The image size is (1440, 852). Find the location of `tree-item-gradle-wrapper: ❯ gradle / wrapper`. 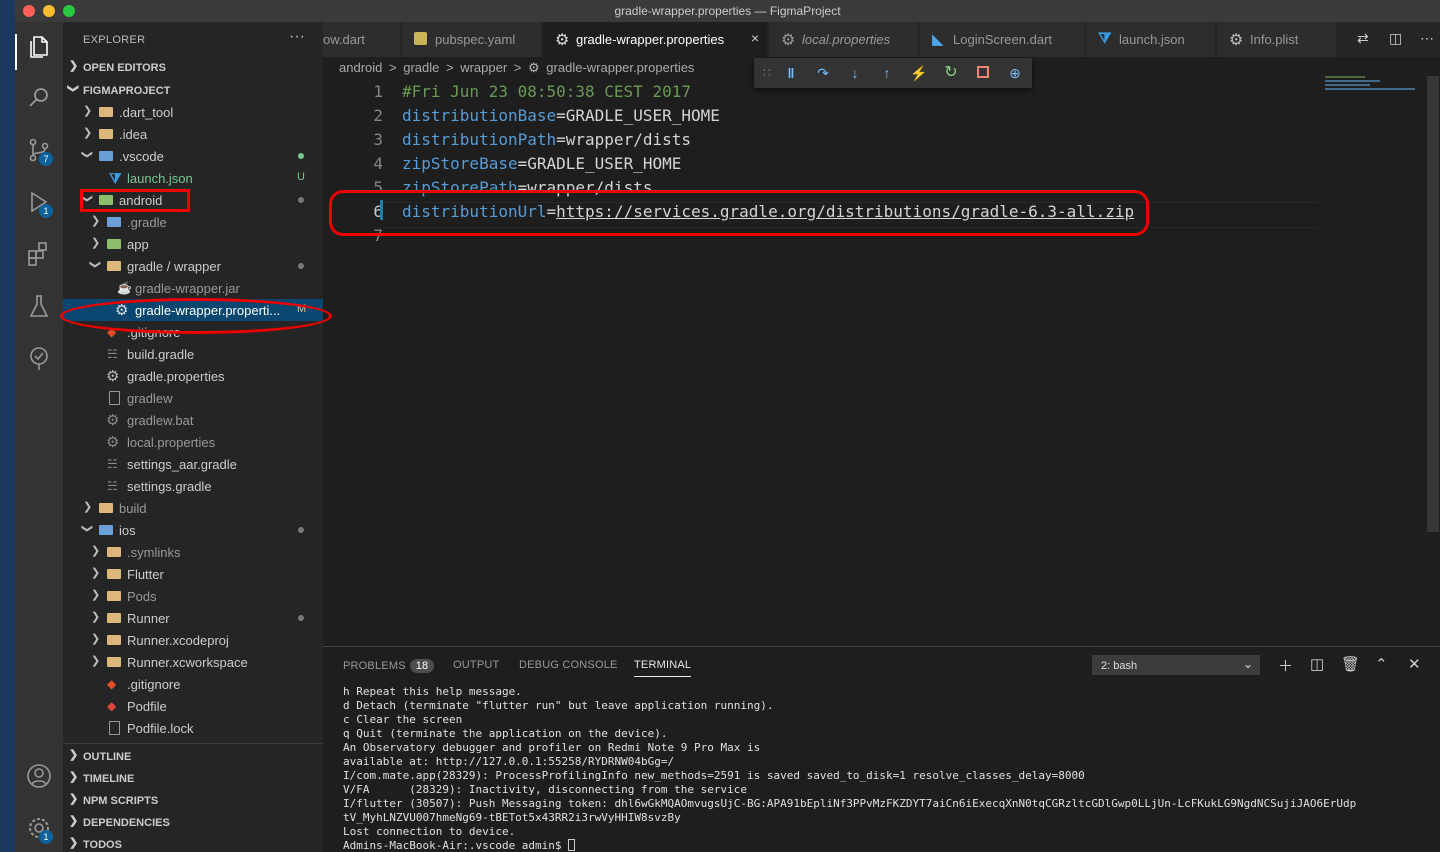

tree-item-gradle-wrapper: ❯ gradle / wrapper is located at coordinates (193, 266).